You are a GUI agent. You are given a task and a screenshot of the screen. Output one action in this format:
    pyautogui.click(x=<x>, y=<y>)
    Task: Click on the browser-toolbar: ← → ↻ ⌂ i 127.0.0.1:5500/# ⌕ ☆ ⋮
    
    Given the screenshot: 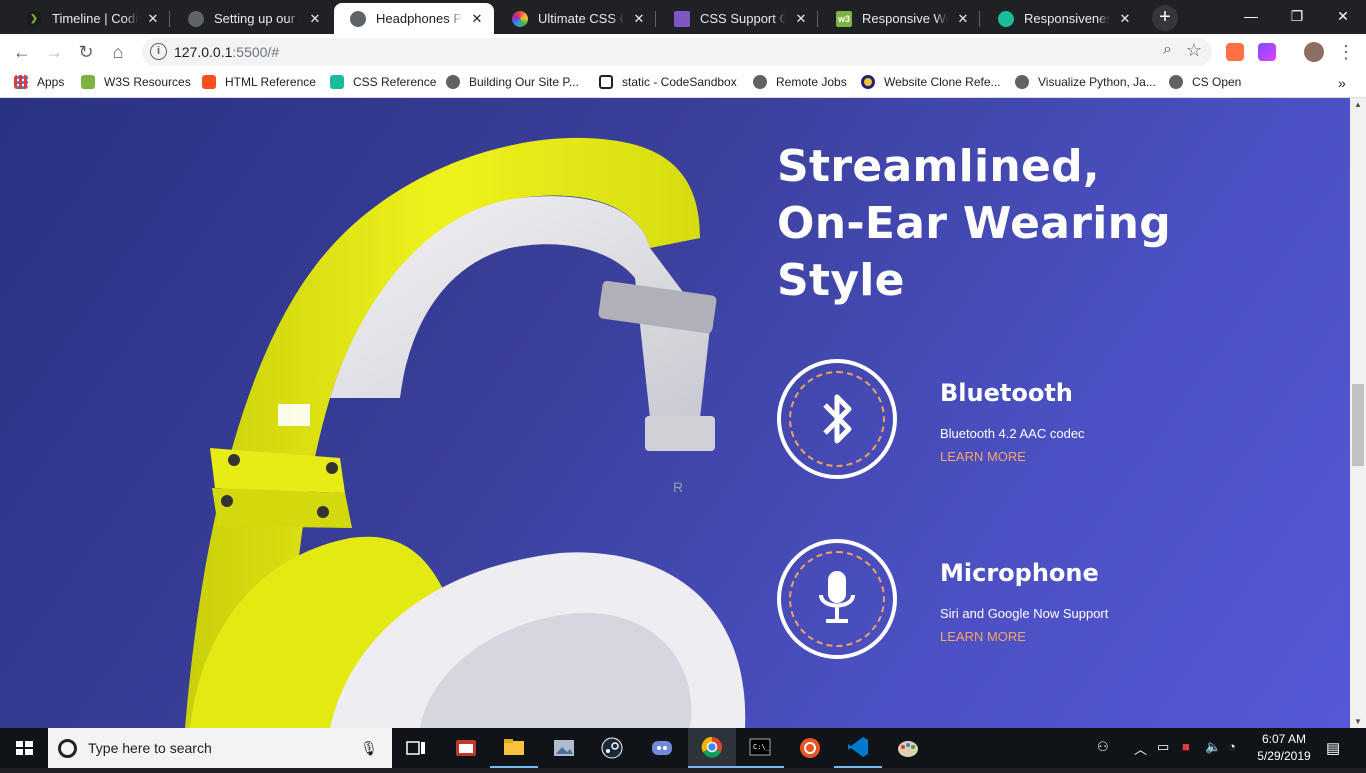 What is the action you would take?
    pyautogui.click(x=683, y=52)
    